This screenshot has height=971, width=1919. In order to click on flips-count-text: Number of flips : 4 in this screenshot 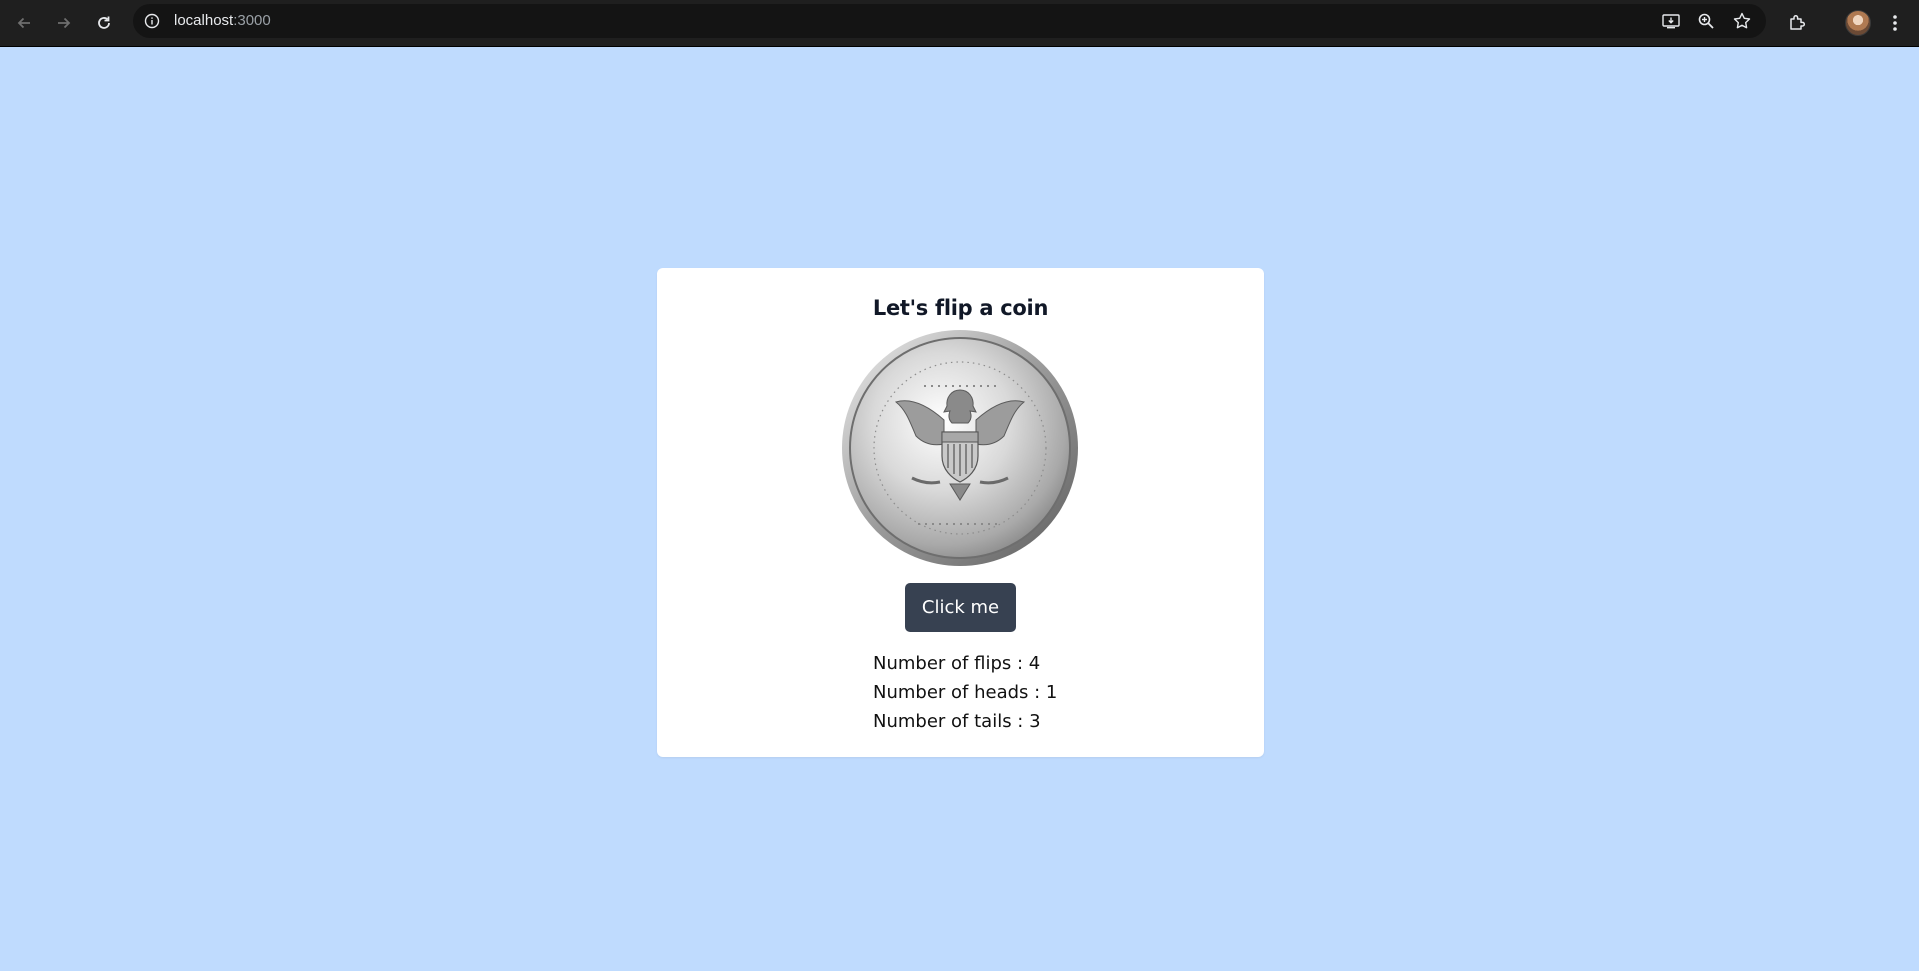, I will do `click(957, 663)`.